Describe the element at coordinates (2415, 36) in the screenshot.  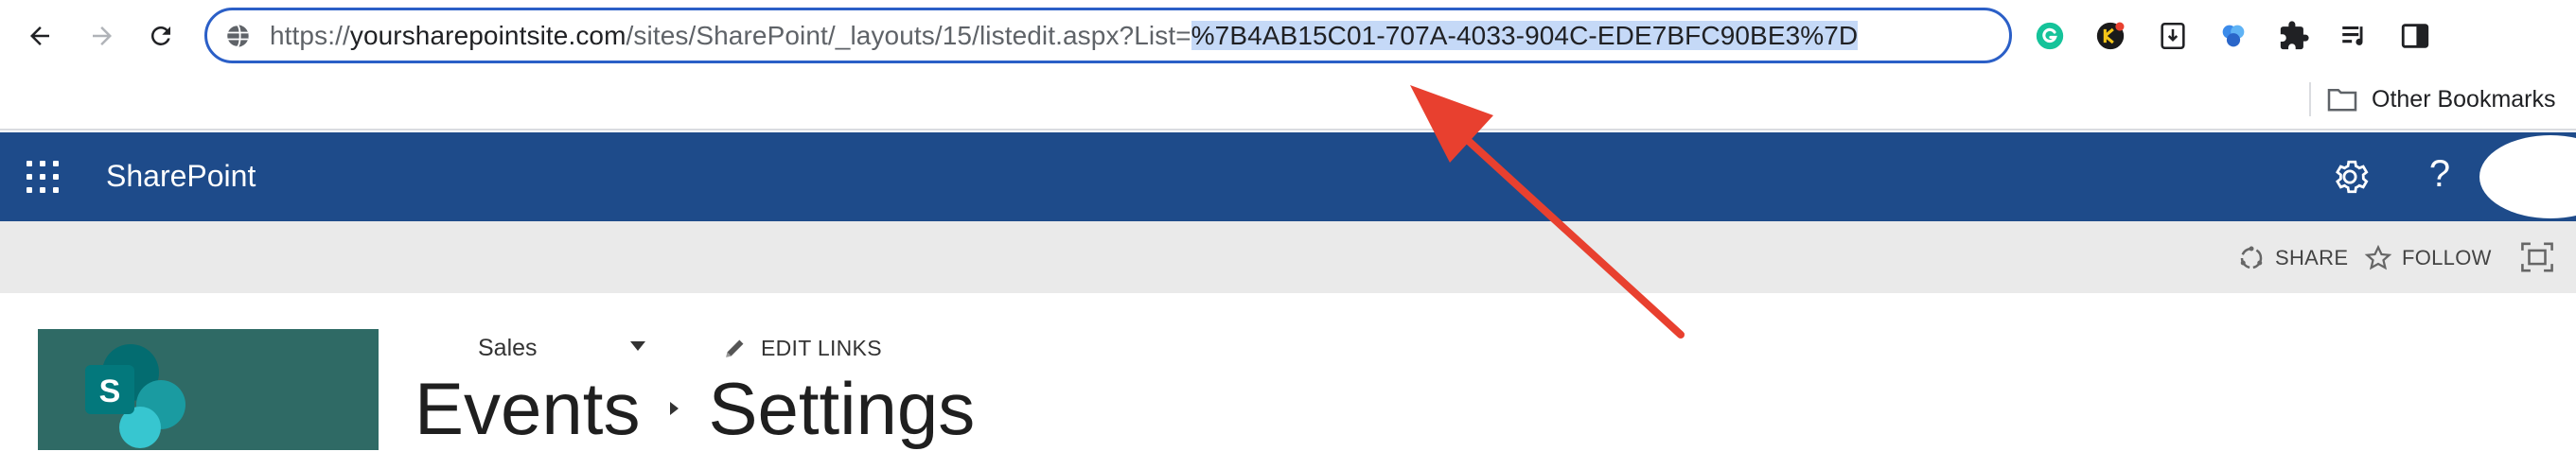
I see `side-panel-icon` at that location.